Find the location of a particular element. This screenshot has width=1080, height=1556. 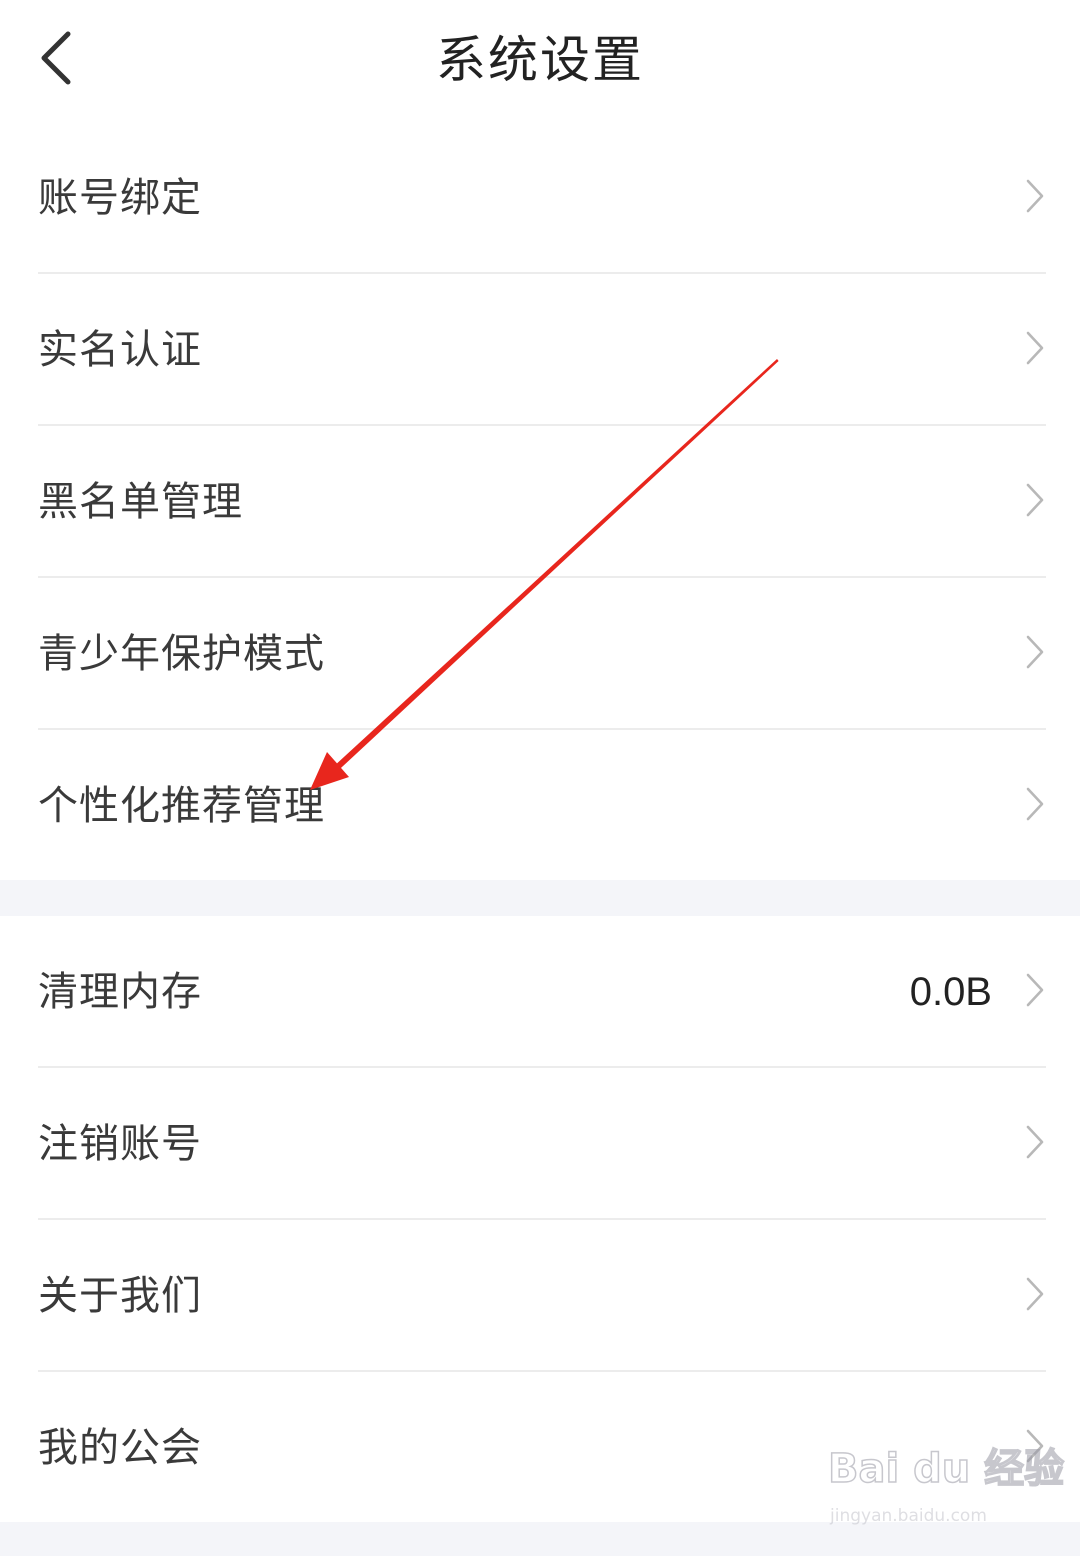

nav-bar: 系统设置 is located at coordinates (540, 61).